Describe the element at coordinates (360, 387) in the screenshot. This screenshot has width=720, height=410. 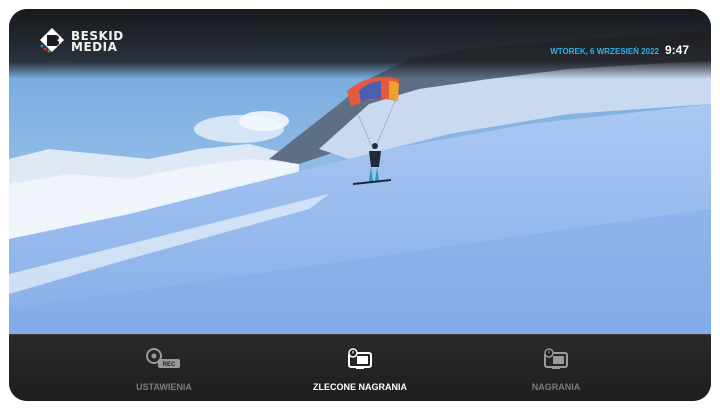
I see `menu-label-zlecone-nagrania: ZLECONE NAGRANIA` at that location.